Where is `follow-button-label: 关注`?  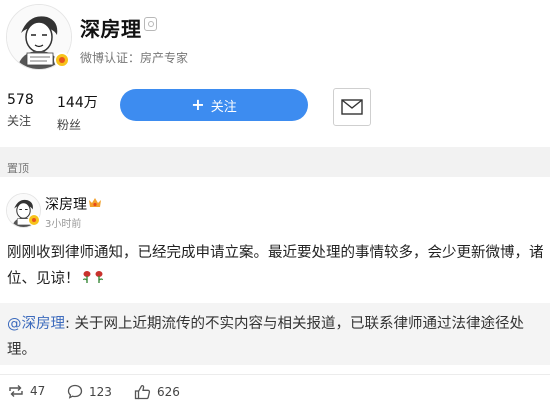 follow-button-label: 关注 is located at coordinates (223, 107).